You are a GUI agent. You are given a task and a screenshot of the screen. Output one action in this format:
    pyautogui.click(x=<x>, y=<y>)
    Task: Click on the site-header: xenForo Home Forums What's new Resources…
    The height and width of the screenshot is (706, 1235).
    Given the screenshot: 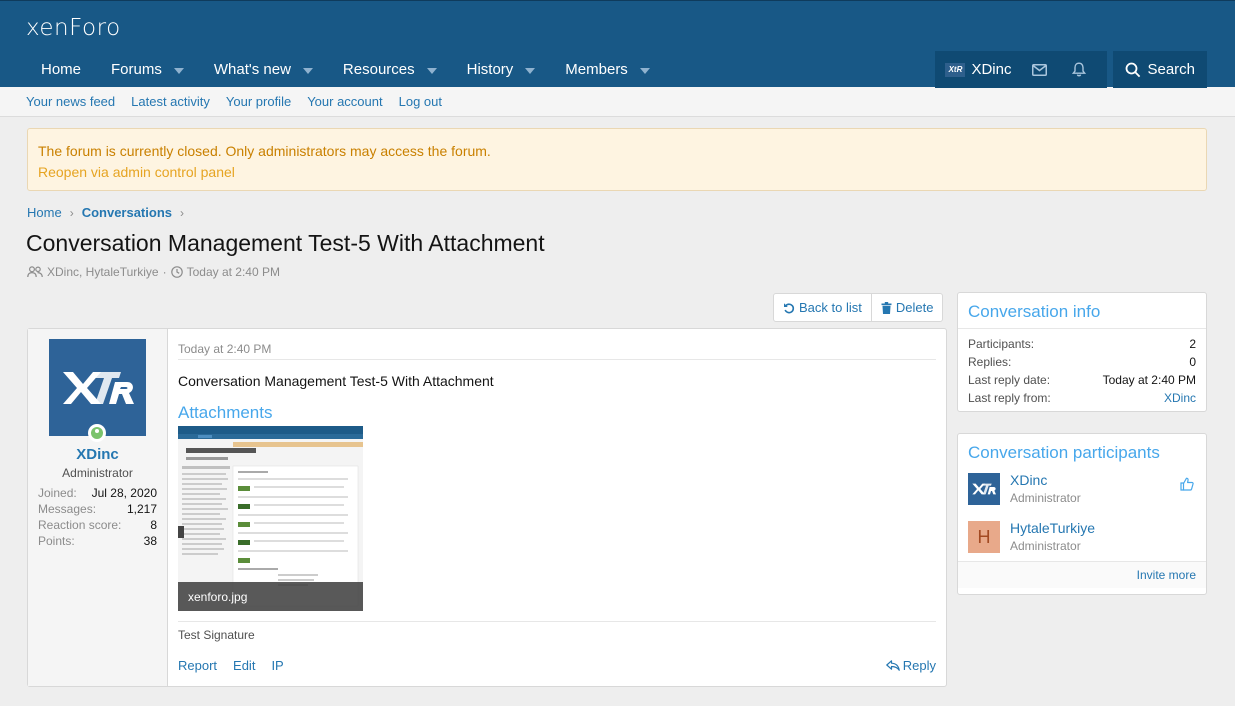 What is the action you would take?
    pyautogui.click(x=617, y=44)
    